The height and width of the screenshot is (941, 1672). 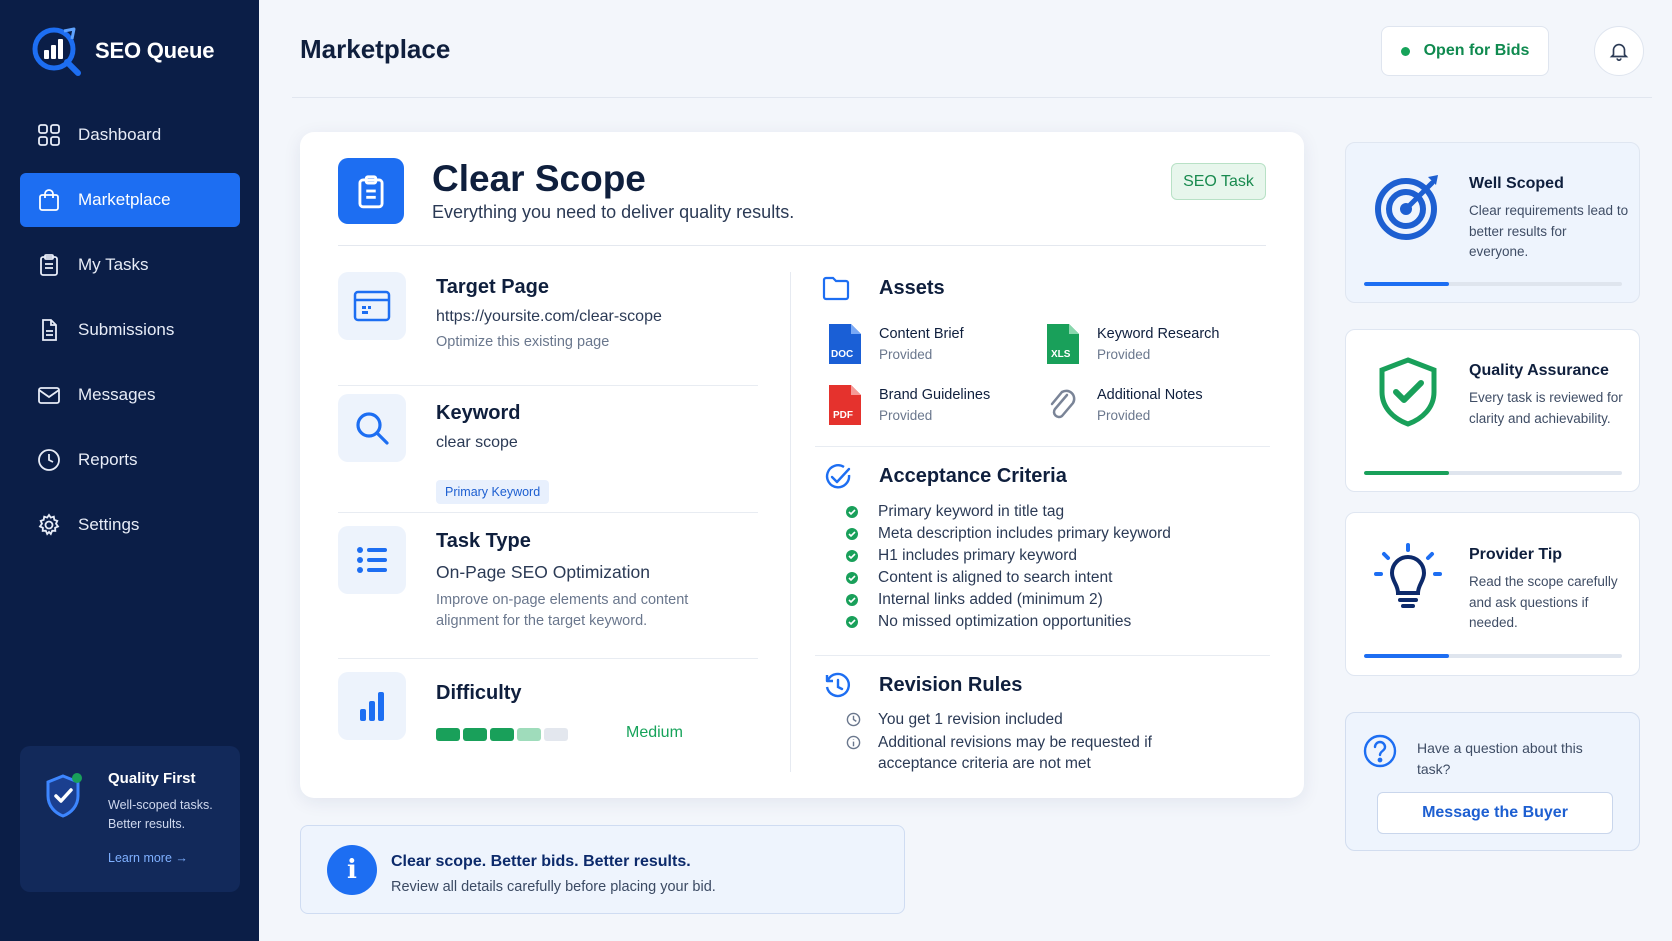 What do you see at coordinates (838, 476) in the screenshot?
I see `check-circle-icon` at bounding box center [838, 476].